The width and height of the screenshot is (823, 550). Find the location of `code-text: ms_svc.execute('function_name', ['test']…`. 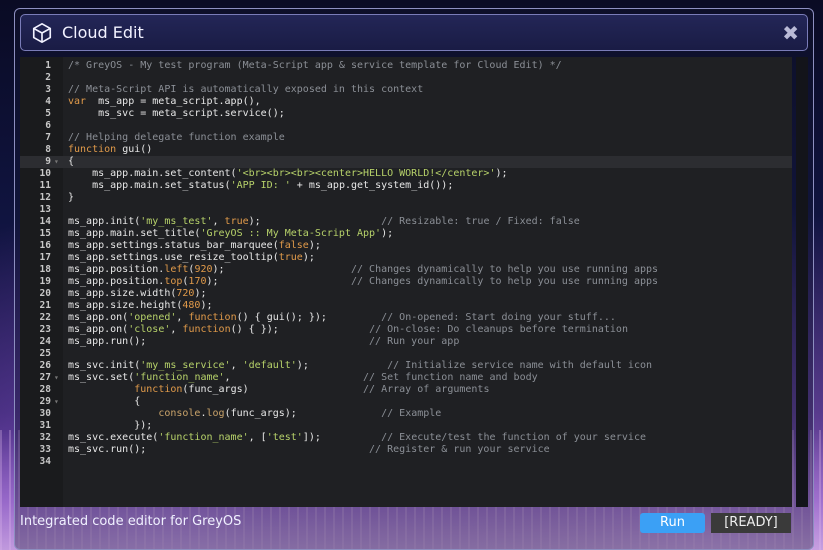

code-text: ms_svc.execute('function_name', ['test']… is located at coordinates (357, 437).